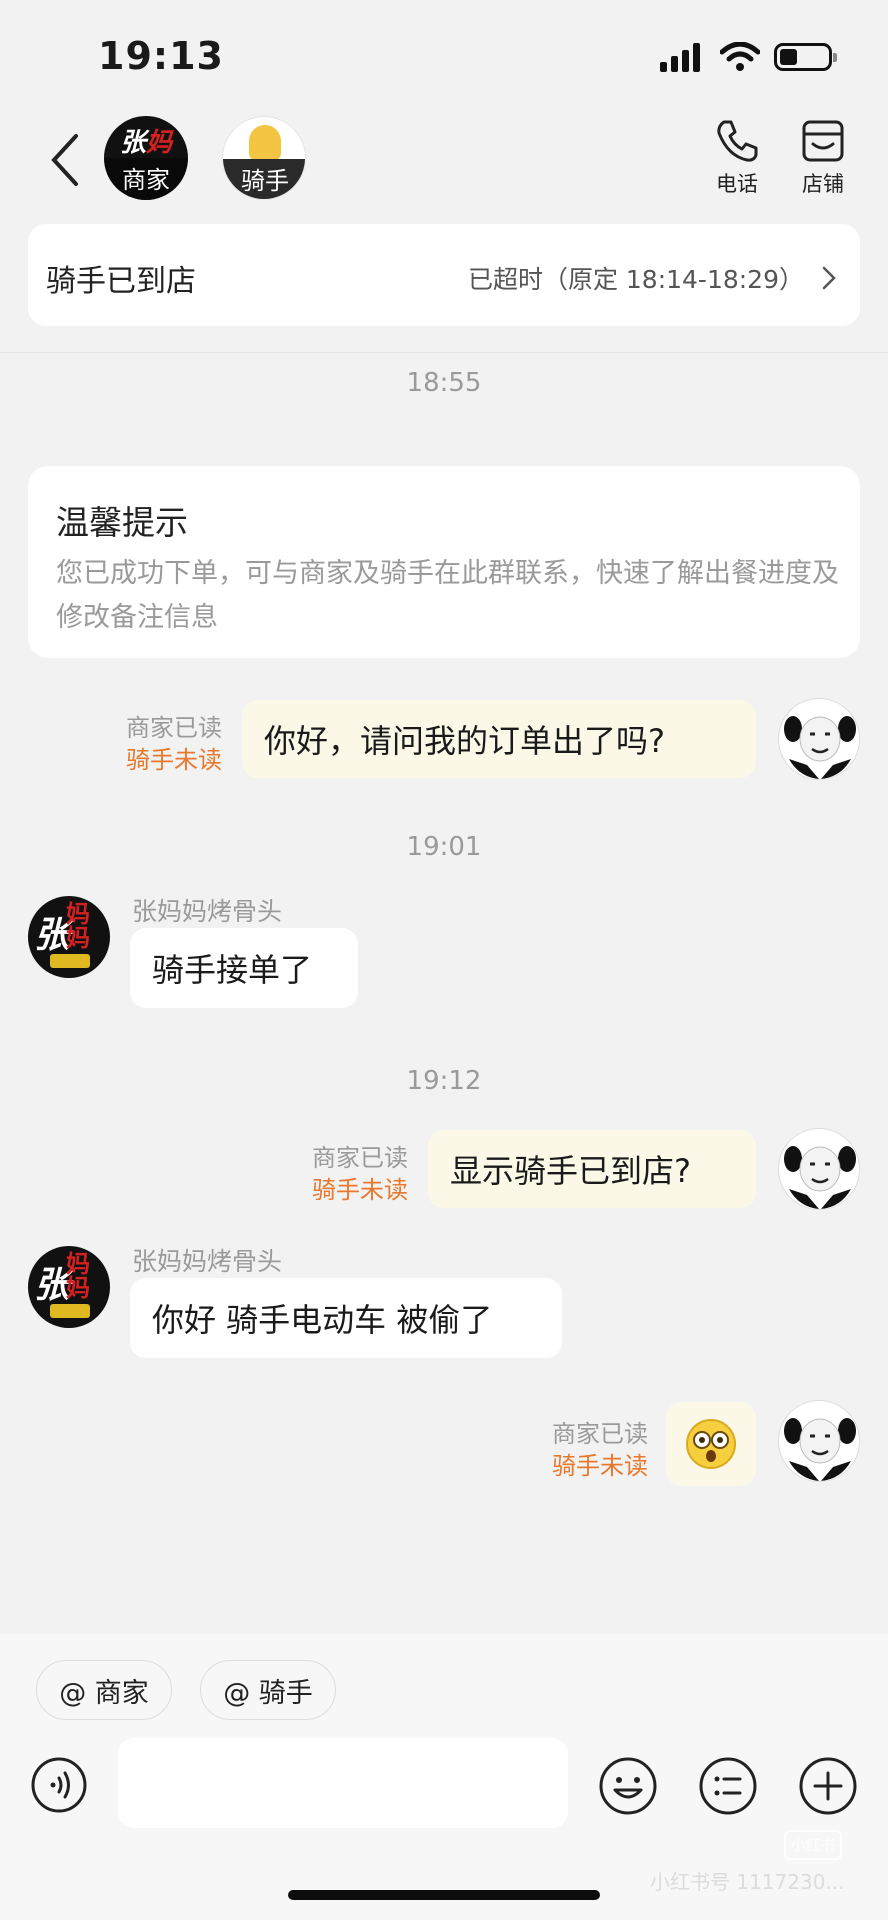 This screenshot has height=1920, width=888. I want to click on voice-input-button, so click(59, 1785).